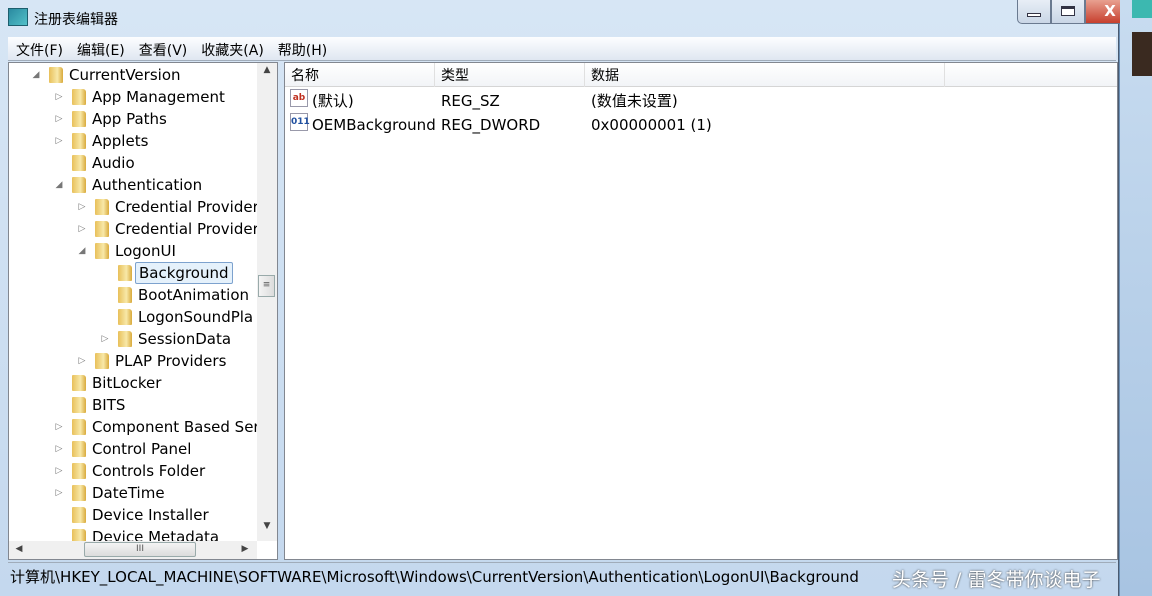  I want to click on tree-item-label: Controls Folder, so click(149, 471).